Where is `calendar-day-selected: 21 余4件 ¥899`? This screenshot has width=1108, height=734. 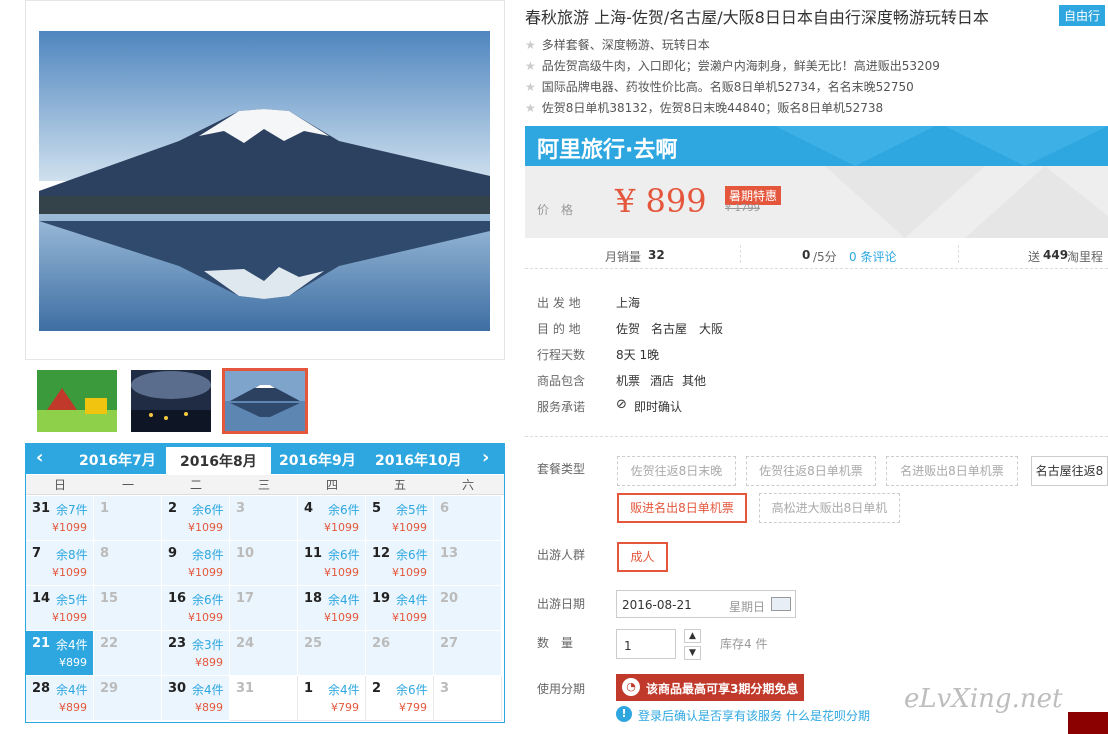 calendar-day-selected: 21 余4件 ¥899 is located at coordinates (60, 653).